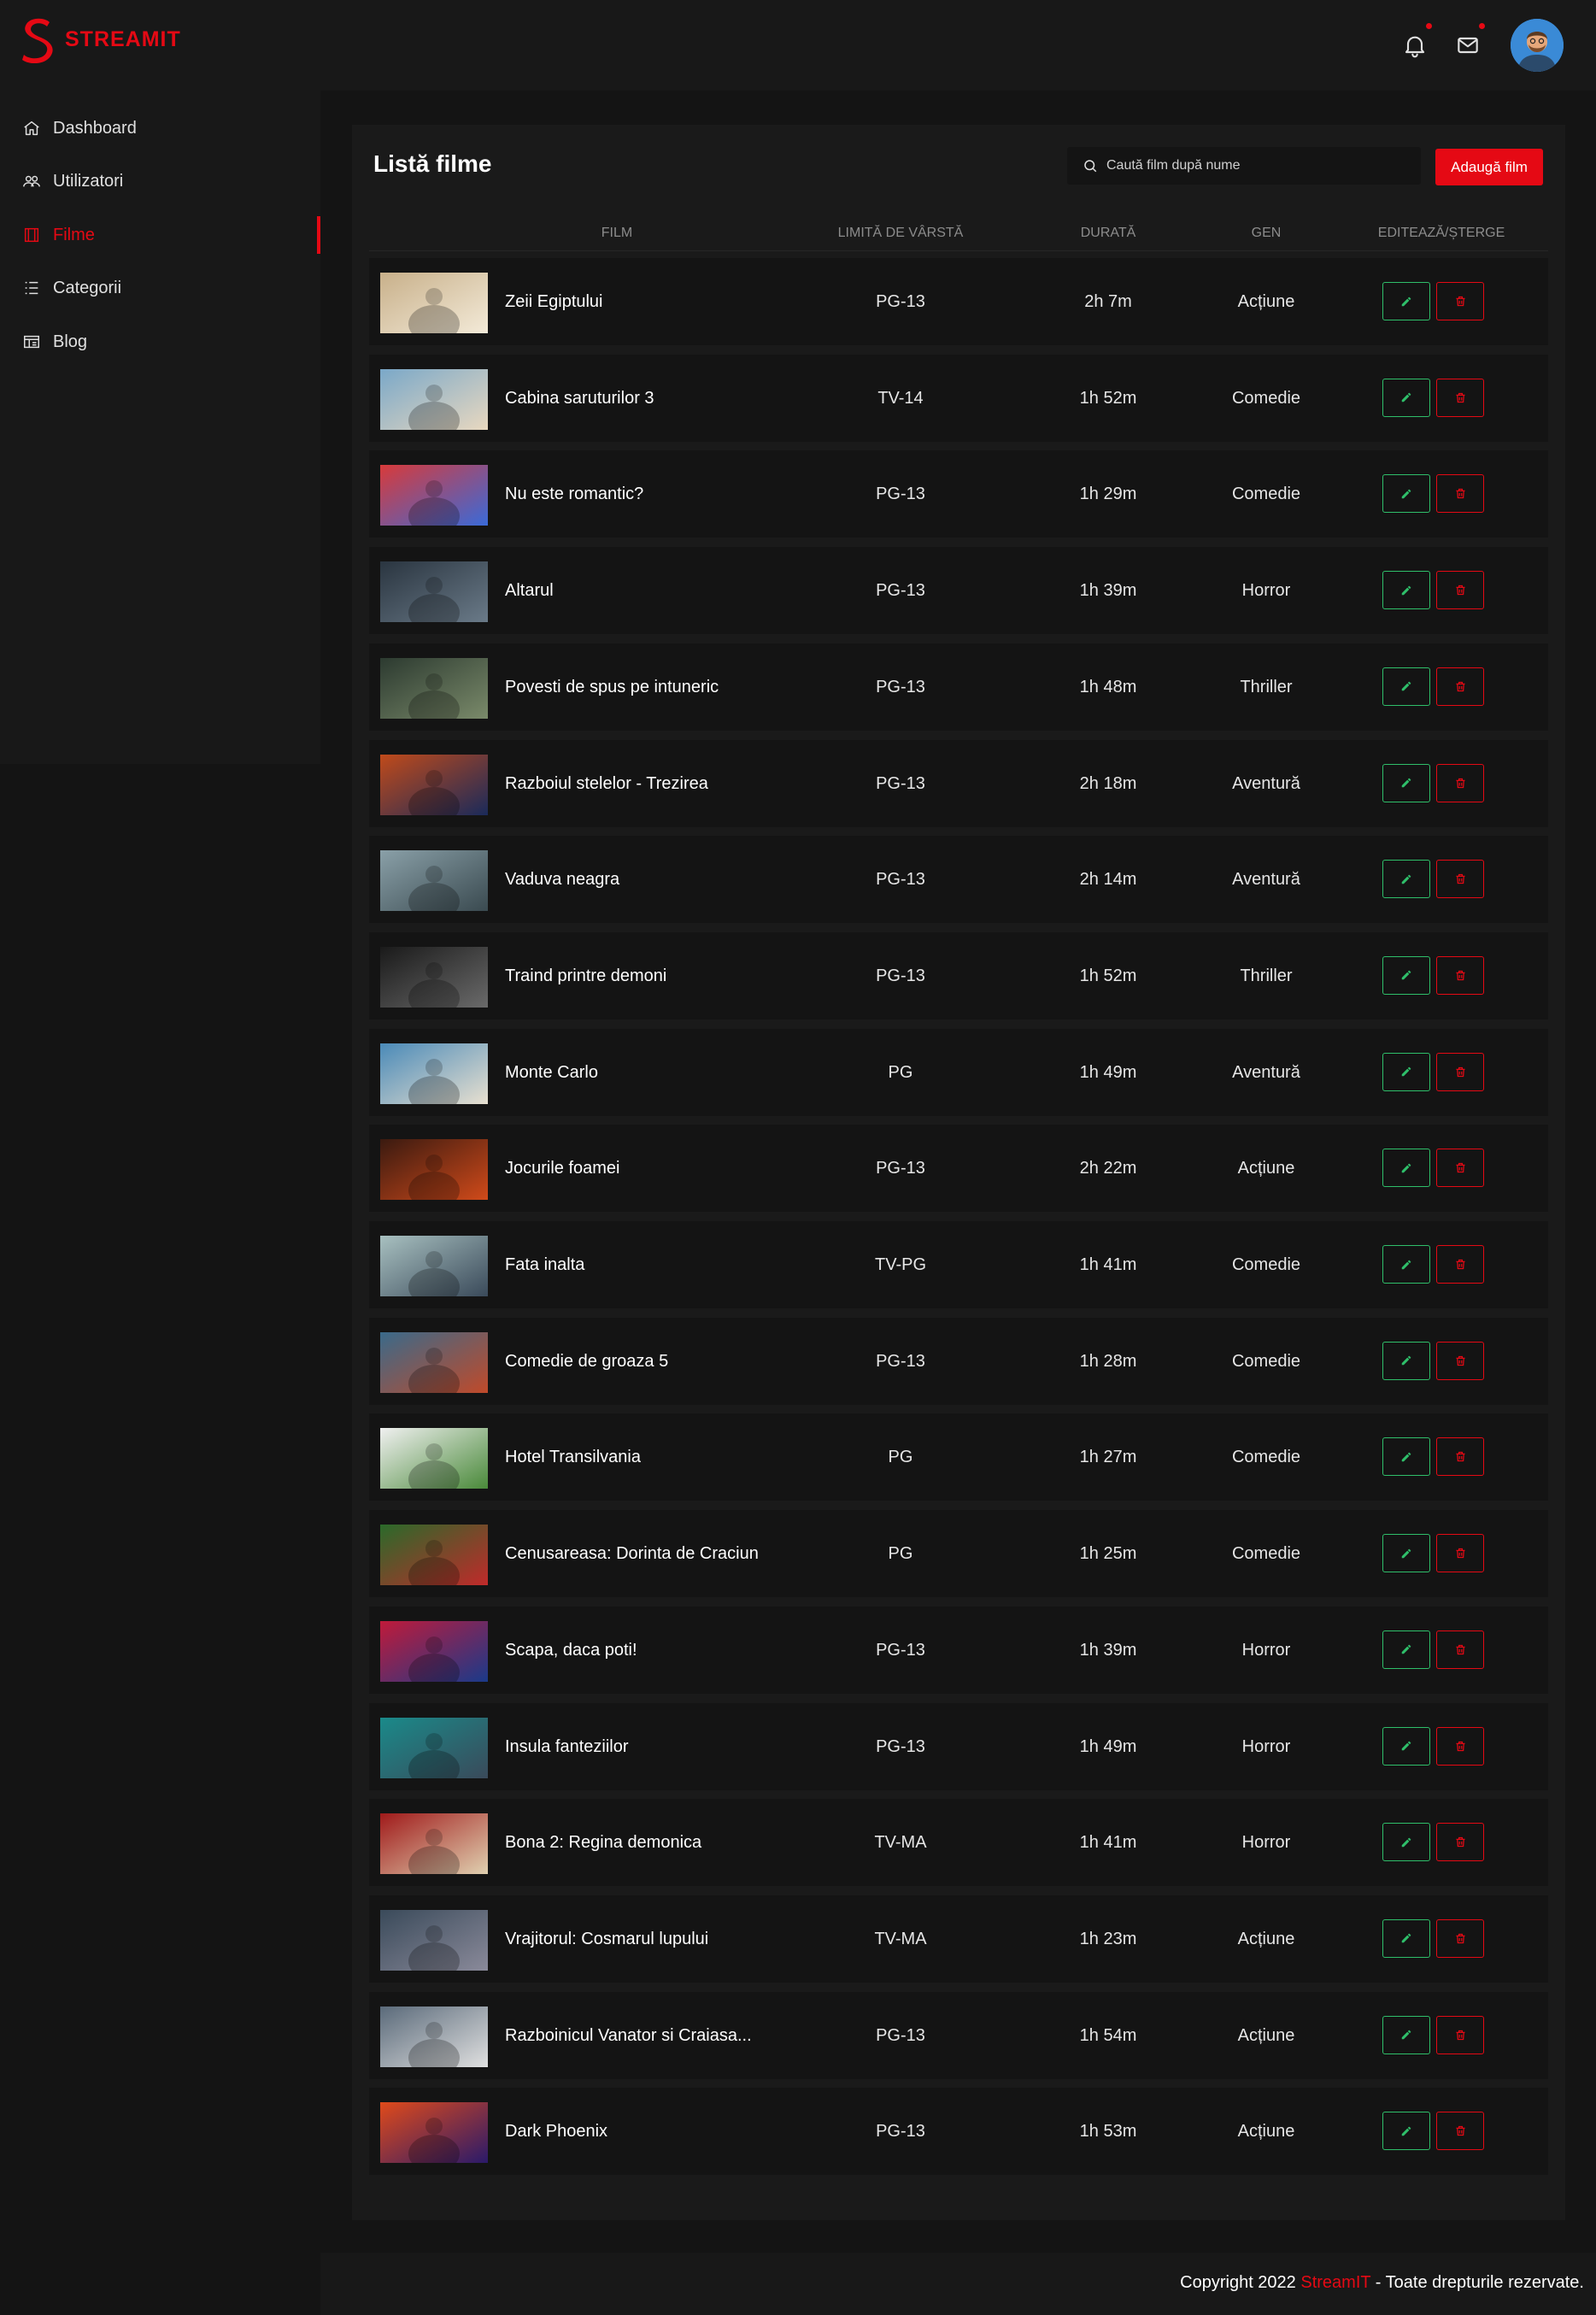 Image resolution: width=1596 pixels, height=2315 pixels. Describe the element at coordinates (160, 341) in the screenshot. I see `sidebar-item-blog: Blog` at that location.